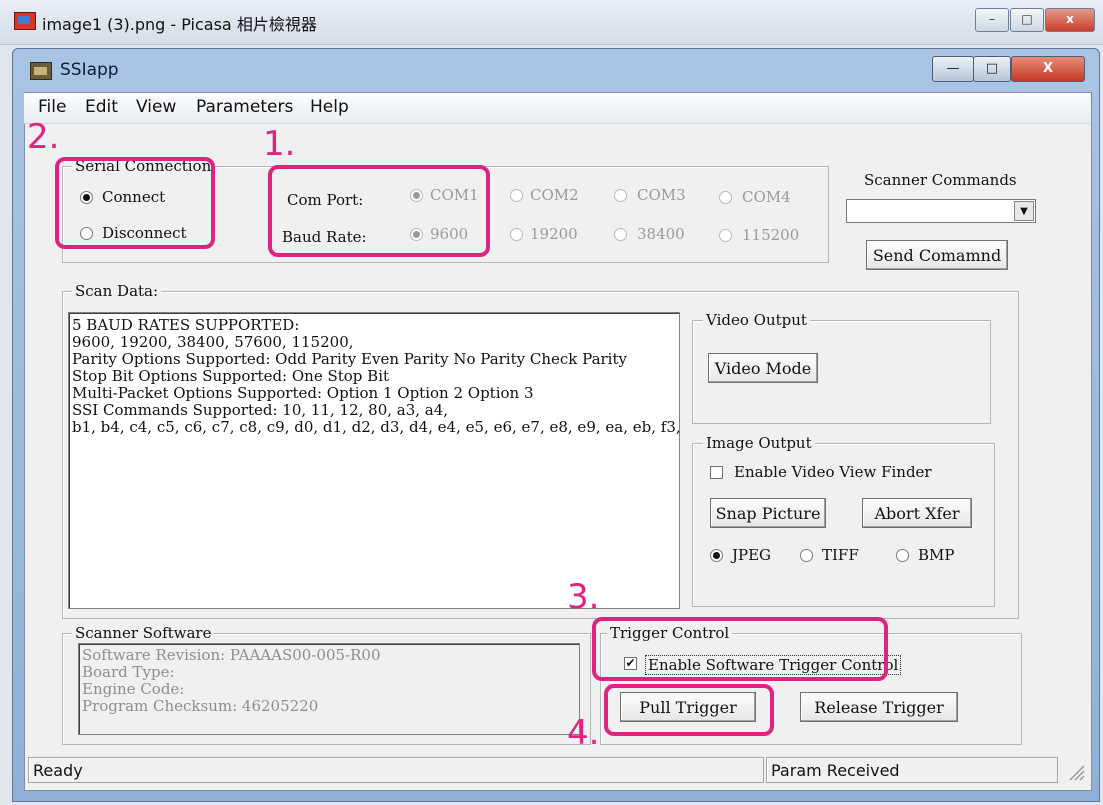  I want to click on baud-19200-radio, so click(516, 234).